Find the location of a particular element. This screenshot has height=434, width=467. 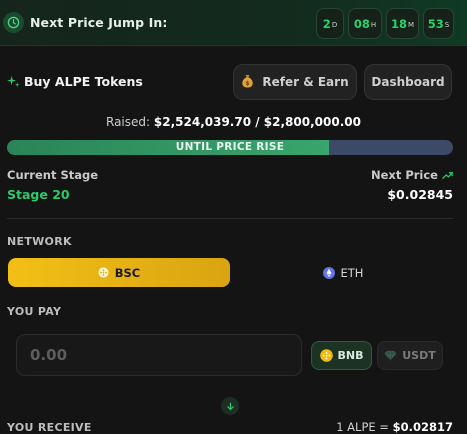

arrow-down-icon is located at coordinates (230, 406).